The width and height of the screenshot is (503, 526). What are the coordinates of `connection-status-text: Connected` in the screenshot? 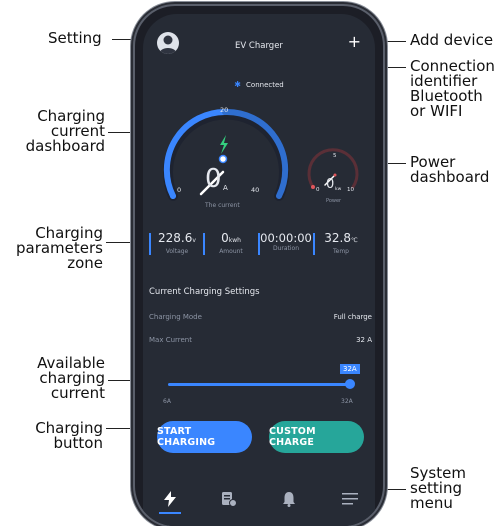 It's located at (265, 85).